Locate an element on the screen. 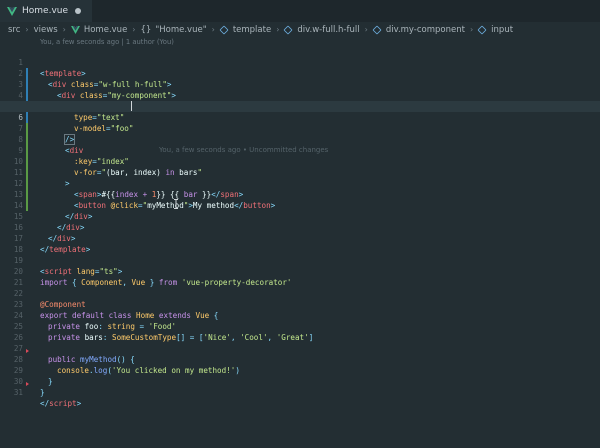 The width and height of the screenshot is (600, 448). code-line: 12 <span>#{{index + 1}} {{ bar }}</span> is located at coordinates (300, 183).